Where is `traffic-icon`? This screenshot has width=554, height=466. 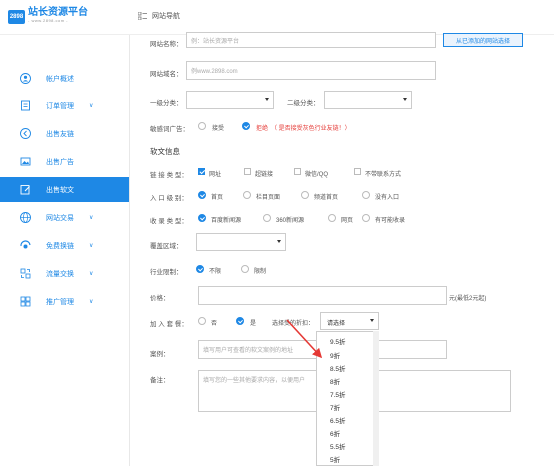
traffic-icon is located at coordinates (25, 273).